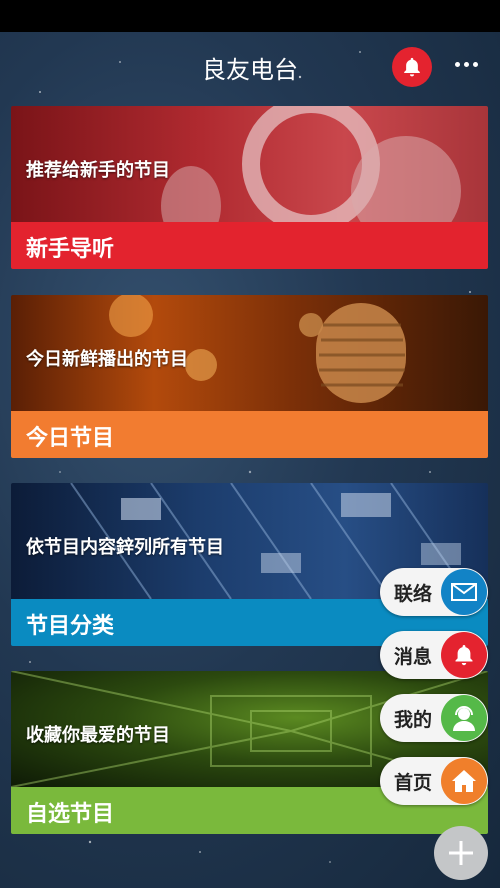 This screenshot has height=888, width=500. What do you see at coordinates (249, 434) in the screenshot?
I see `card-label-bar: 今日节目` at bounding box center [249, 434].